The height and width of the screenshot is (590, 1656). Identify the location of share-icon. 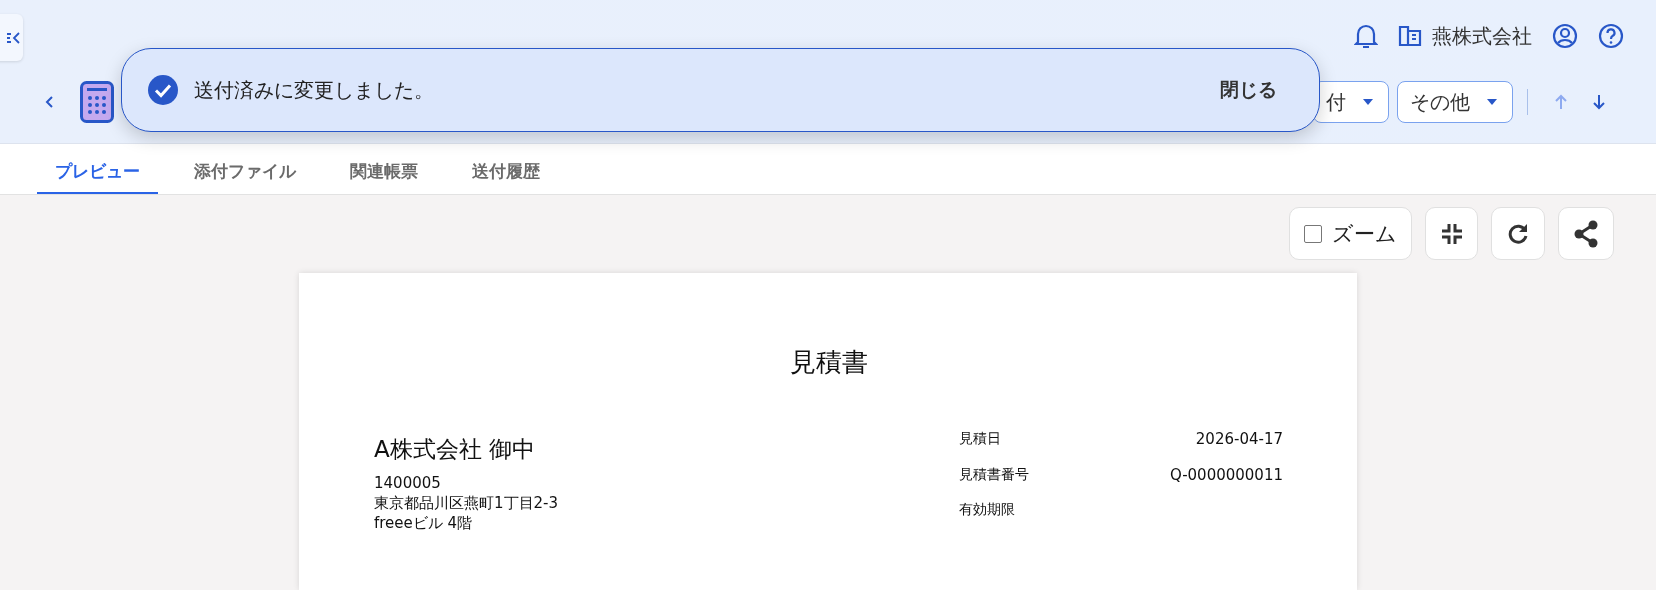
(1586, 233).